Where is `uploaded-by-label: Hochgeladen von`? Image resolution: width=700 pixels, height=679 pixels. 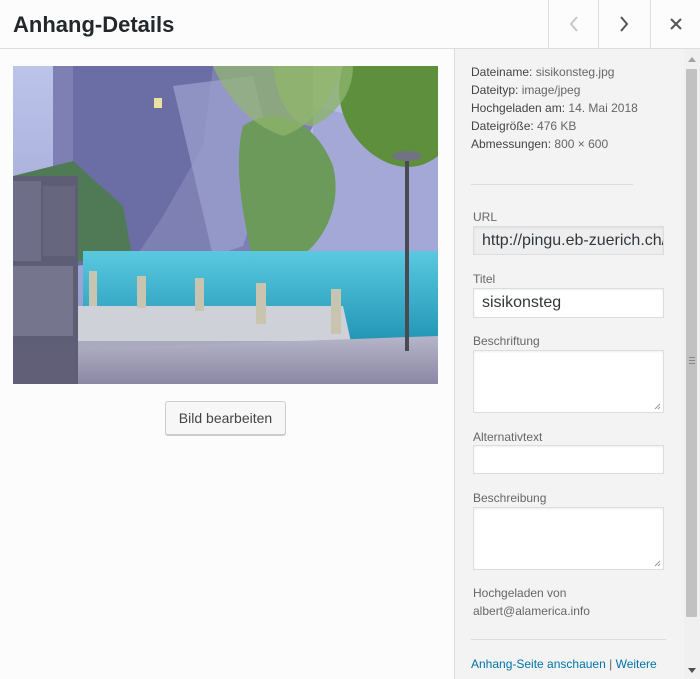
uploaded-by-label: Hochgeladen von is located at coordinates (520, 593).